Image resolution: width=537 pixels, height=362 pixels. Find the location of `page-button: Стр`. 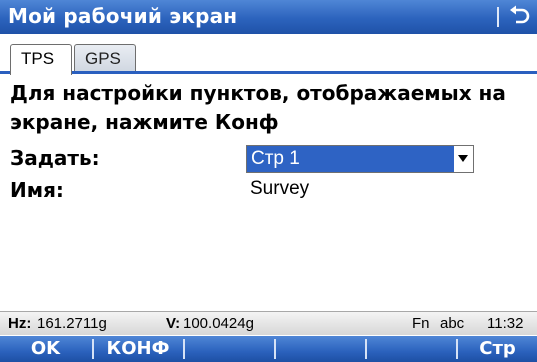

page-button: Стр is located at coordinates (497, 349).